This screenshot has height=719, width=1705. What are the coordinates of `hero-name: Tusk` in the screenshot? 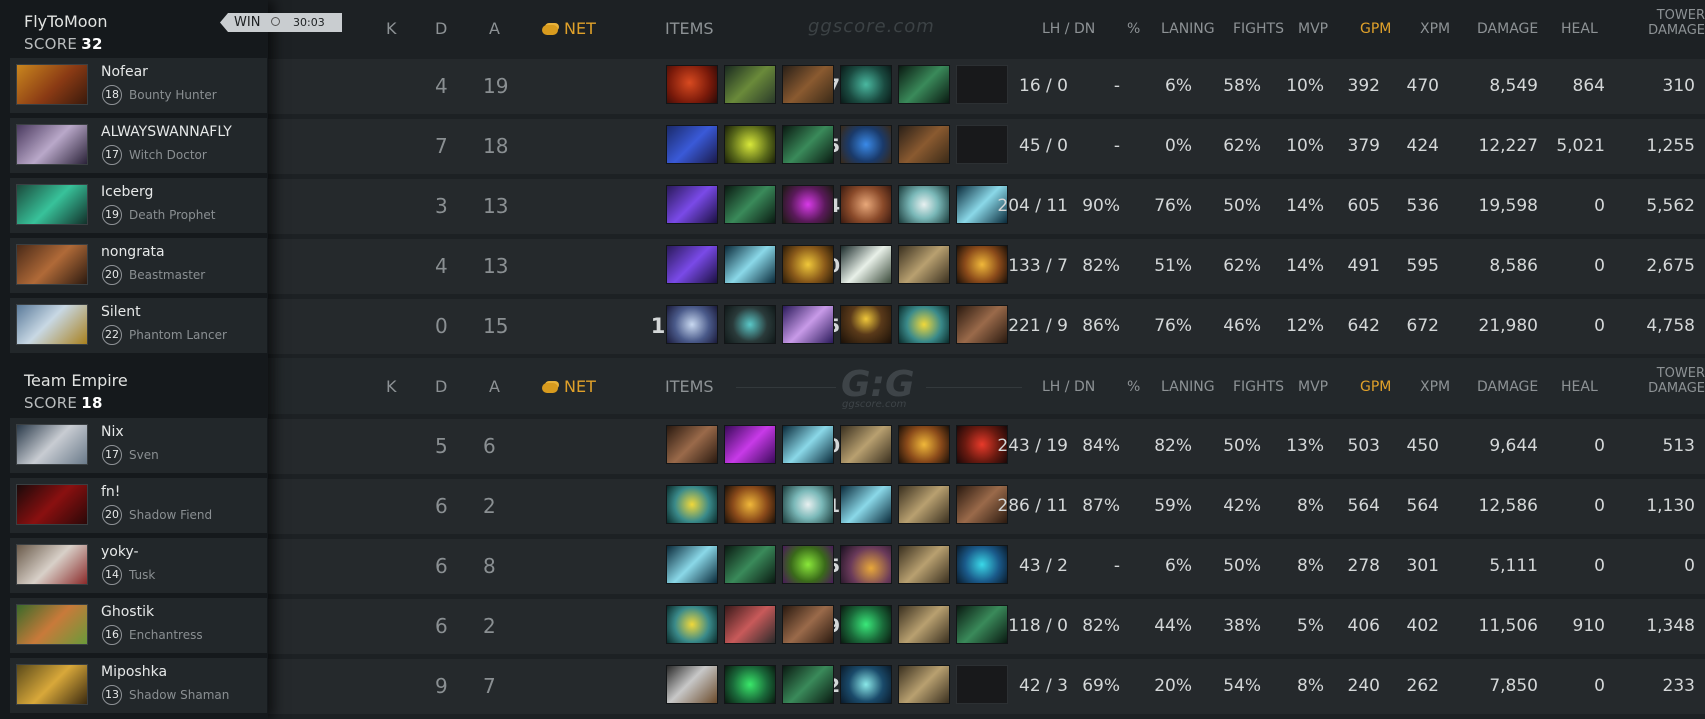 It's located at (142, 575).